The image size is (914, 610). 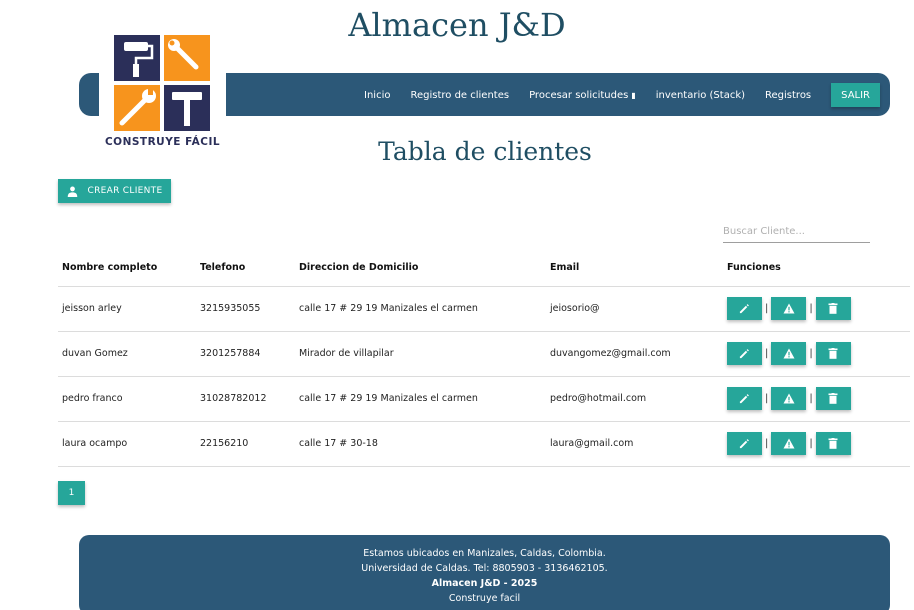 I want to click on cell-nombre: jeisson arley, so click(x=127, y=309).